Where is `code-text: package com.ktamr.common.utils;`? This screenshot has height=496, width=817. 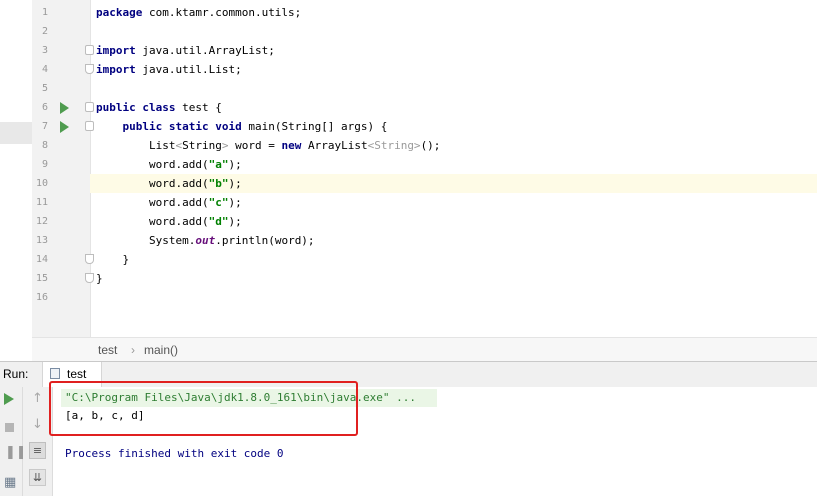 code-text: package com.ktamr.common.utils; is located at coordinates (198, 12).